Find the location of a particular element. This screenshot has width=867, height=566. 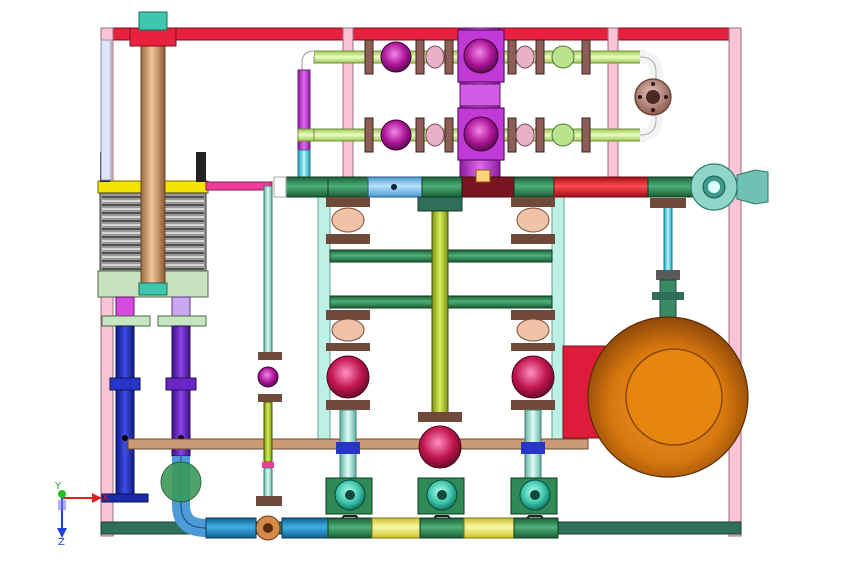

column-top-cap is located at coordinates (153, 37).